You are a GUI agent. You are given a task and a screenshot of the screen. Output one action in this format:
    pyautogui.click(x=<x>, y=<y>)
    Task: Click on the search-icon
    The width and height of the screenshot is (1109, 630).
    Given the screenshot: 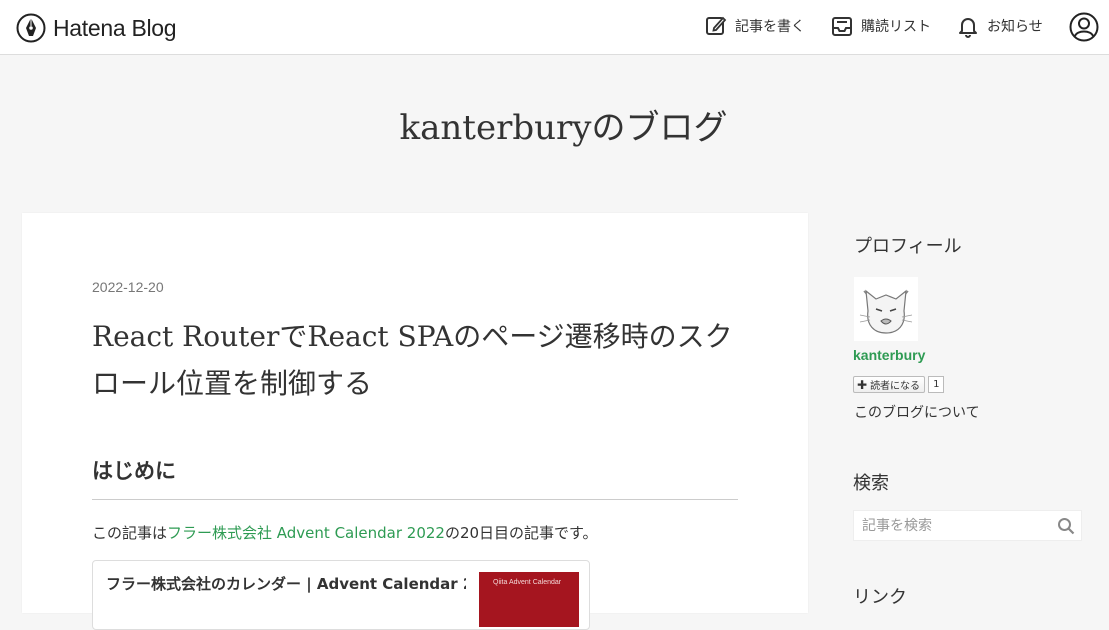 What is the action you would take?
    pyautogui.click(x=1066, y=526)
    